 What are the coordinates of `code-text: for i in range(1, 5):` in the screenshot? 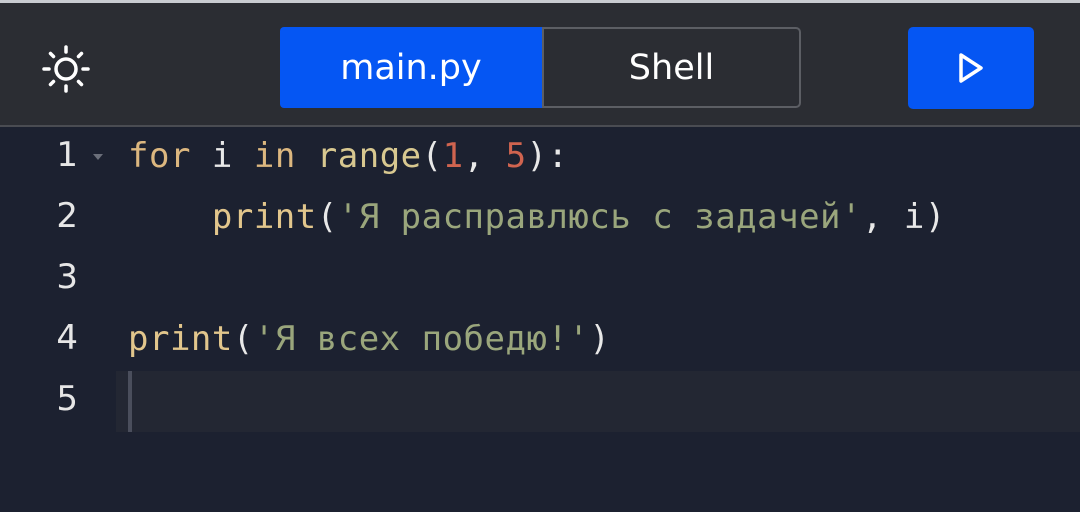 It's located at (348, 156).